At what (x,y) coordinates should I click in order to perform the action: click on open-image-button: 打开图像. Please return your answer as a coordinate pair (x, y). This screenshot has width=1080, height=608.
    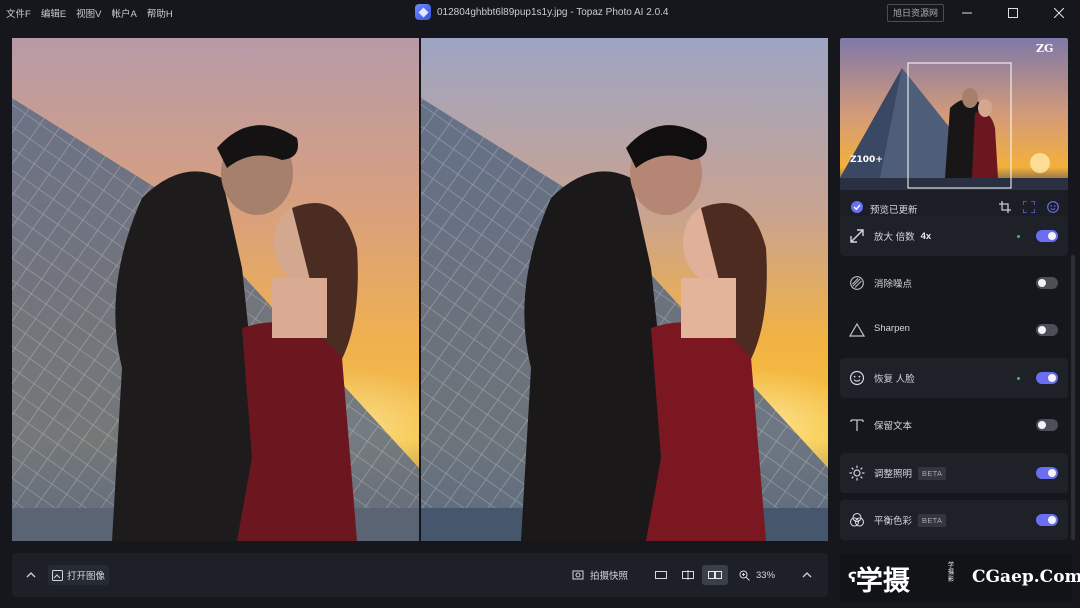
    Looking at the image, I should click on (79, 575).